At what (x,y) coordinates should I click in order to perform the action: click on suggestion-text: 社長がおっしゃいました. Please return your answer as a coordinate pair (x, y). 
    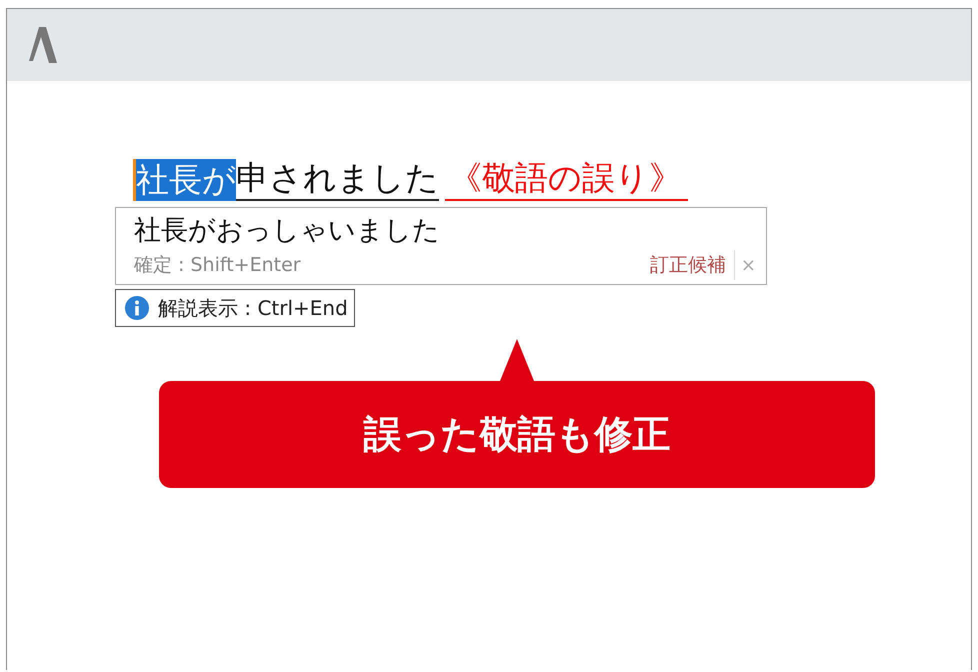
    Looking at the image, I should click on (445, 231).